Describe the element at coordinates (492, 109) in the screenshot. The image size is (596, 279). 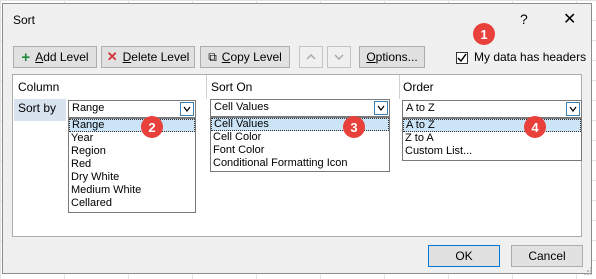
I see `order-select: A to Z` at that location.